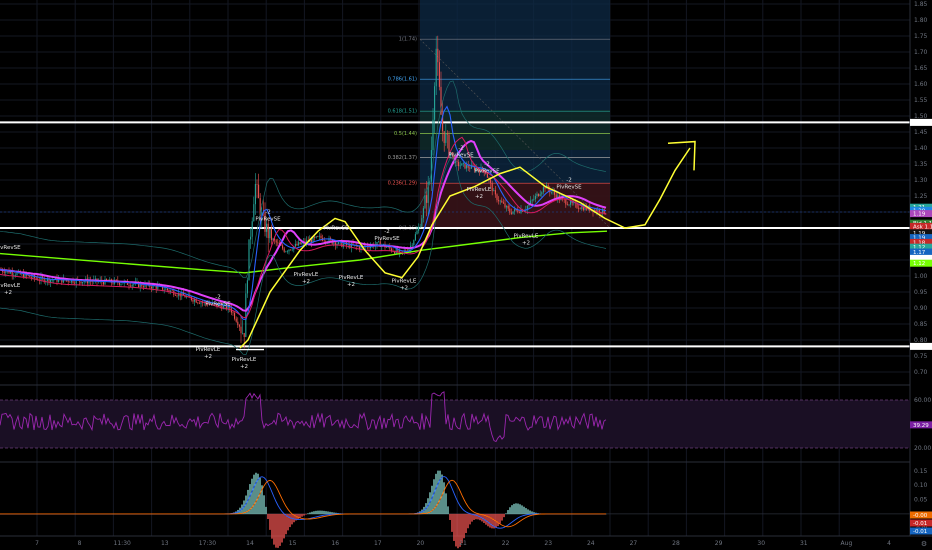 This screenshot has height=550, width=932. I want to click on rsi-axis: 60.0040.0020.0039.29, so click(921, 424).